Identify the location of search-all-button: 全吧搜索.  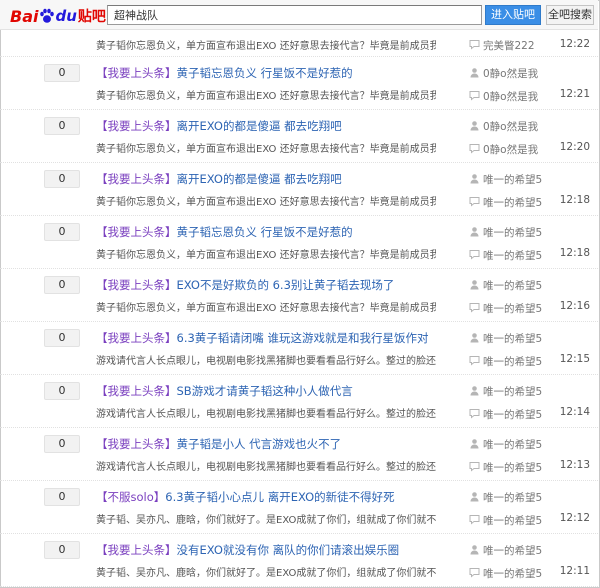
(570, 15).